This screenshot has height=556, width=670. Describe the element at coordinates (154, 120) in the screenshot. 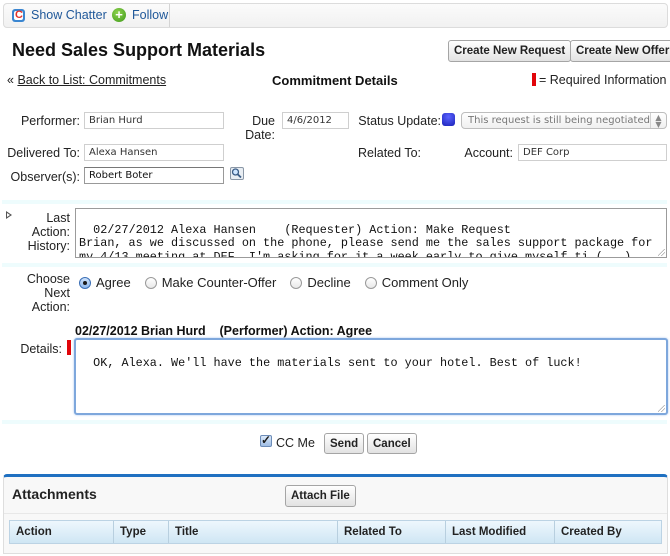

I see `performer-field: Brian Hurd` at that location.